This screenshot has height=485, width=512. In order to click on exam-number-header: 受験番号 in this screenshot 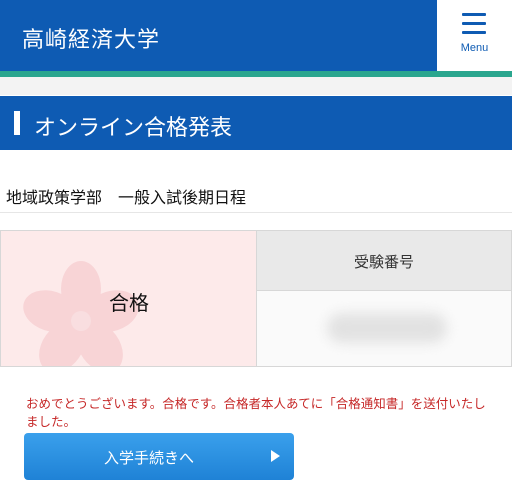, I will do `click(384, 261)`.